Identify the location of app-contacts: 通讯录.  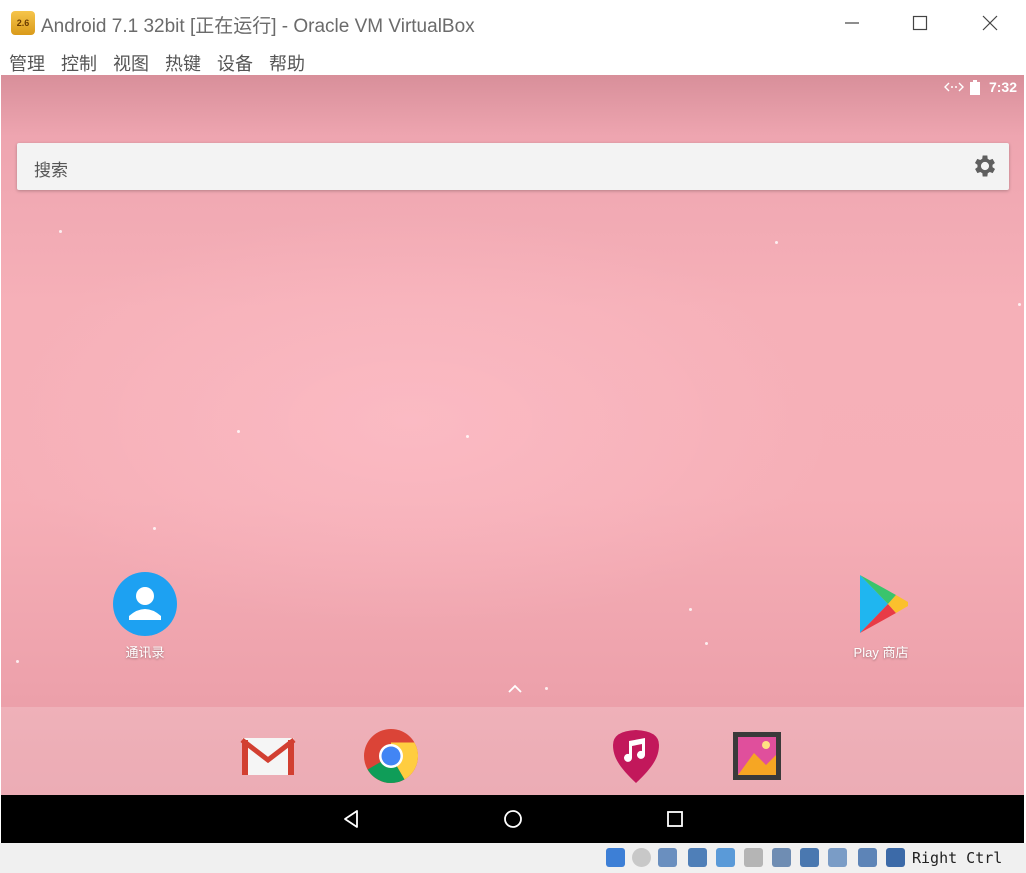
(145, 616).